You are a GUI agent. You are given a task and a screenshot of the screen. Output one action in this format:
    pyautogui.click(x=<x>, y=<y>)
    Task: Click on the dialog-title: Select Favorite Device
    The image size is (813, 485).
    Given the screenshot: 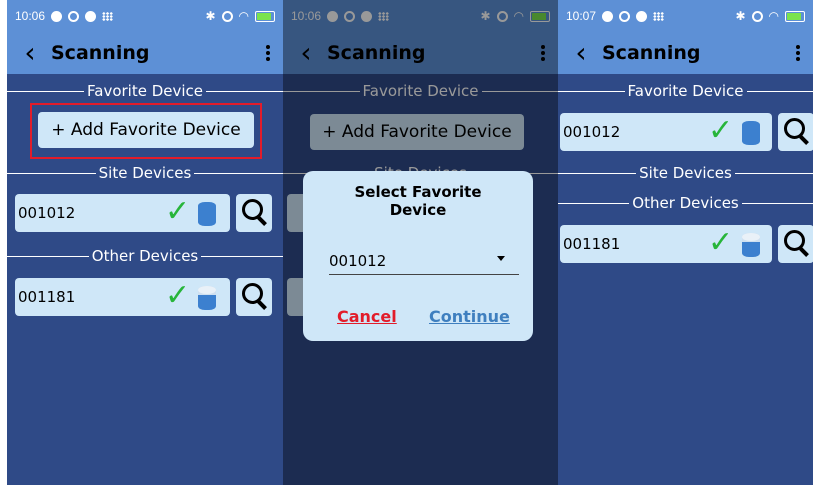 What is the action you would take?
    pyautogui.click(x=418, y=201)
    